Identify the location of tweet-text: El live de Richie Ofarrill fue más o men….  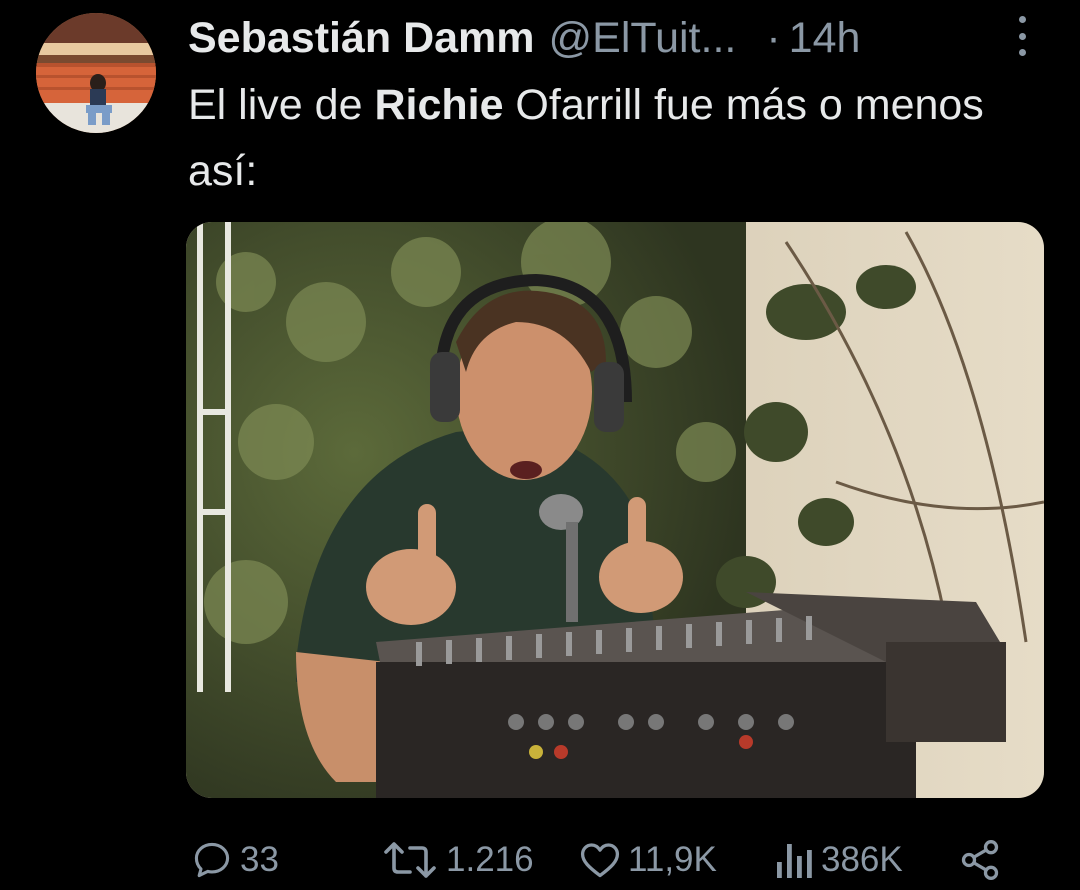
(598, 138).